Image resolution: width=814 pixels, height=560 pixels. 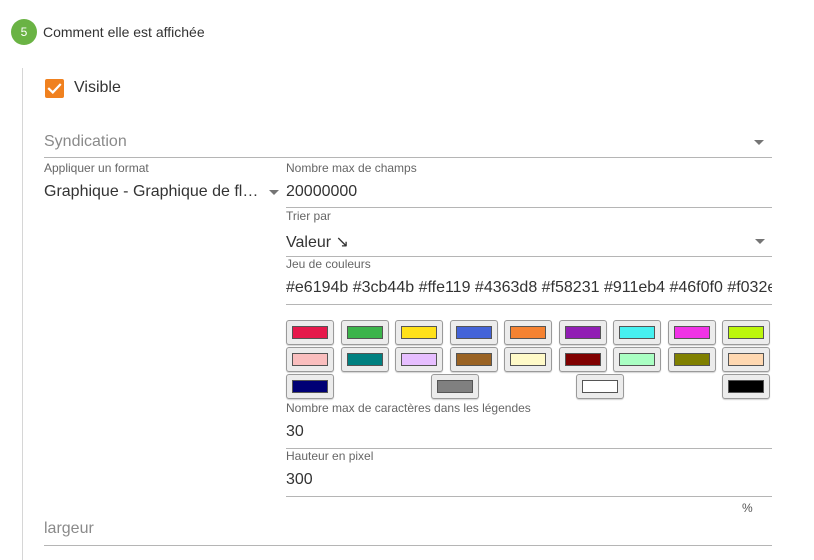 What do you see at coordinates (299, 479) in the screenshot?
I see `height-px-value: 300` at bounding box center [299, 479].